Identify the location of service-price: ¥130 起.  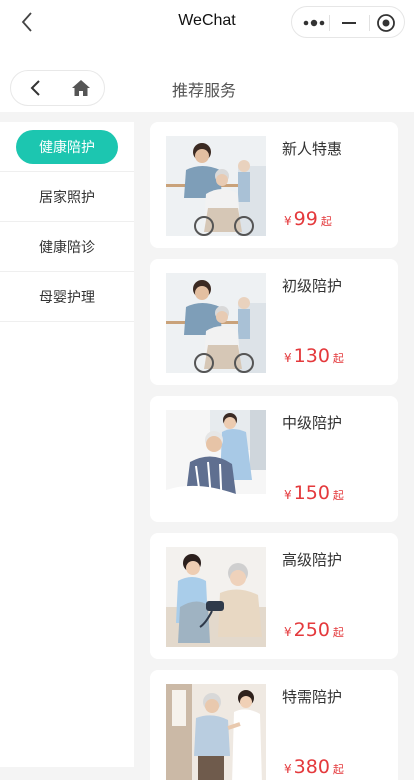
(314, 356).